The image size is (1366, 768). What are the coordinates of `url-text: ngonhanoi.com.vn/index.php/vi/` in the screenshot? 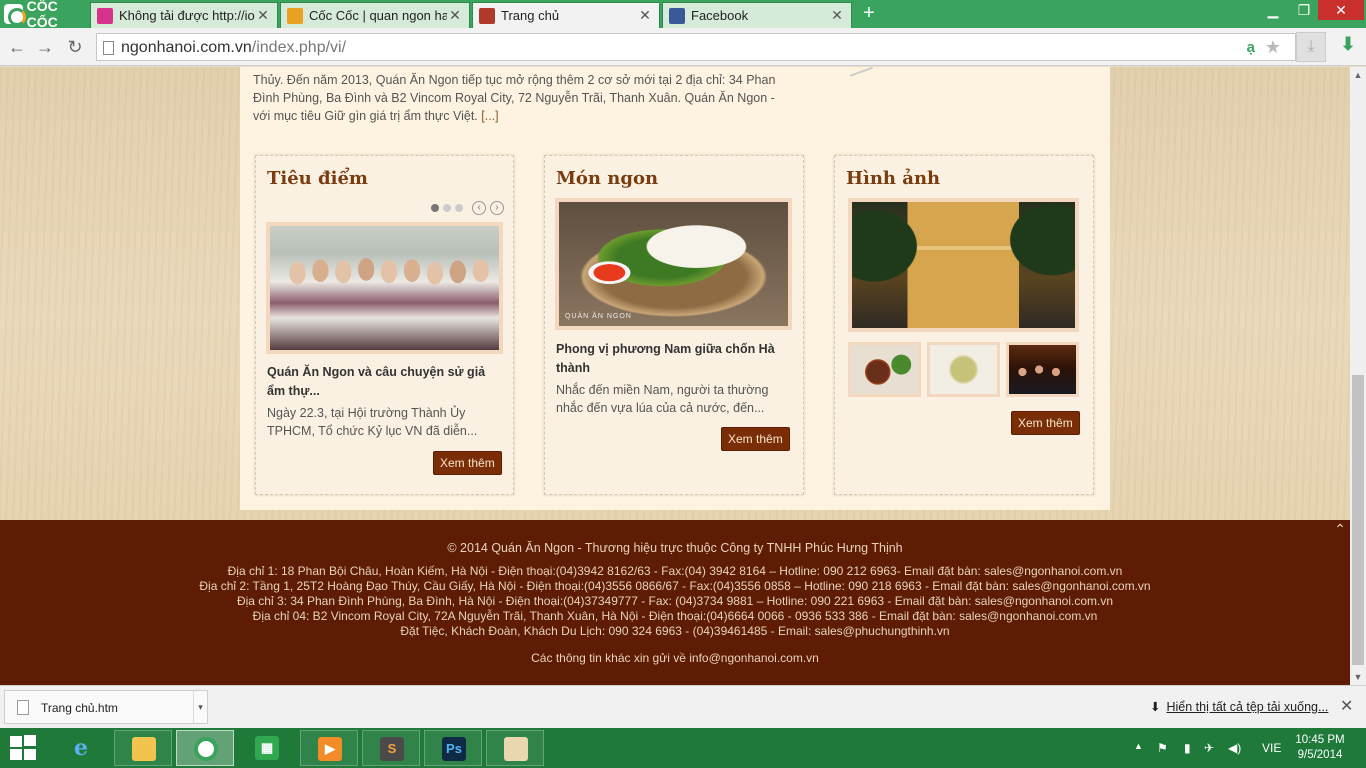 It's located at (233, 48).